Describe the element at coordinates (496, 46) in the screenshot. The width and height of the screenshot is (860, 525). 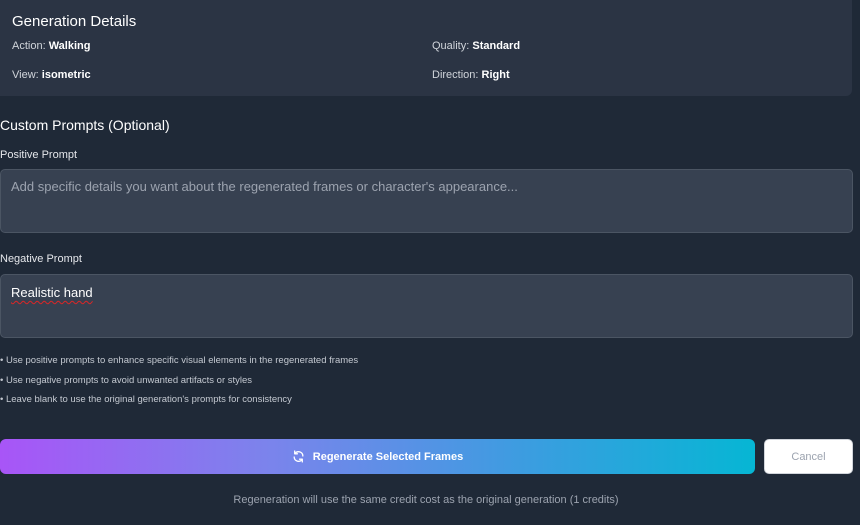
I see `detail-quality-value: Standard` at that location.